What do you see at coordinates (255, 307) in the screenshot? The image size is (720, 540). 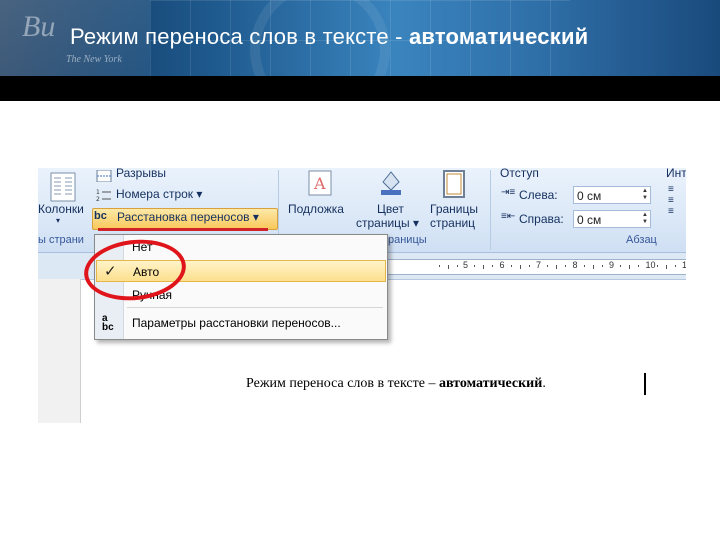 I see `menu-separator` at bounding box center [255, 307].